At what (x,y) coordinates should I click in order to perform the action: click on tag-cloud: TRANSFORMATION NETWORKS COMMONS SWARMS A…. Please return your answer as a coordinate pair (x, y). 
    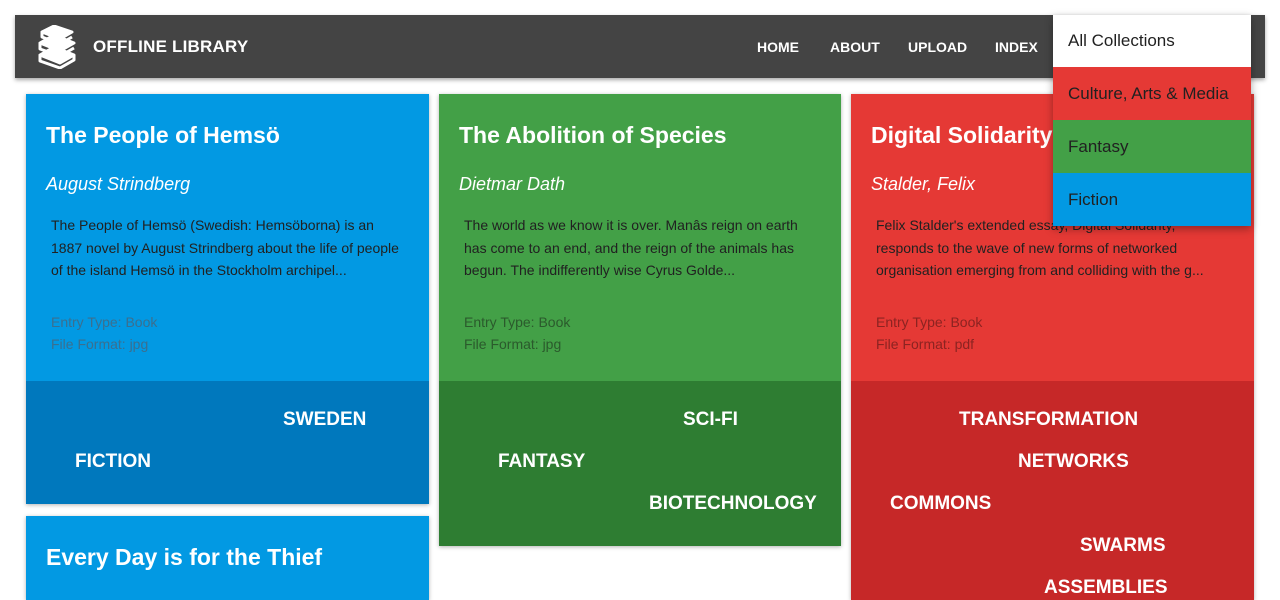
    Looking at the image, I should click on (1052, 490).